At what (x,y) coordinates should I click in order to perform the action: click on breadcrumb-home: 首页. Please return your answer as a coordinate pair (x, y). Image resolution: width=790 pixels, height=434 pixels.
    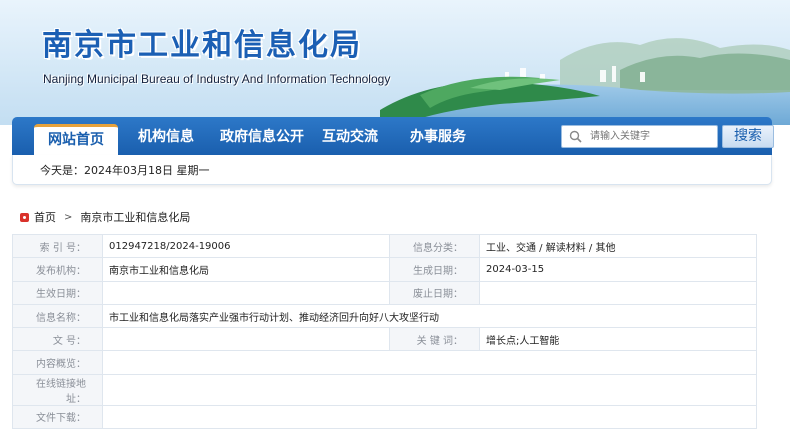
    Looking at the image, I should click on (45, 217).